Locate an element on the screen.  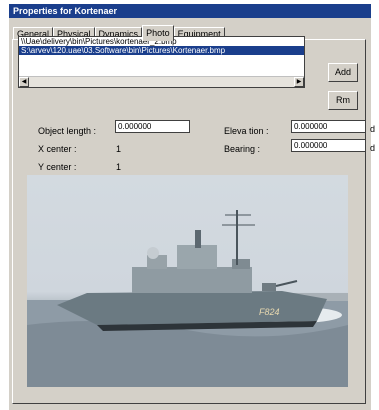
window-title: Properties for Kortenaer is located at coordinates (190, 11).